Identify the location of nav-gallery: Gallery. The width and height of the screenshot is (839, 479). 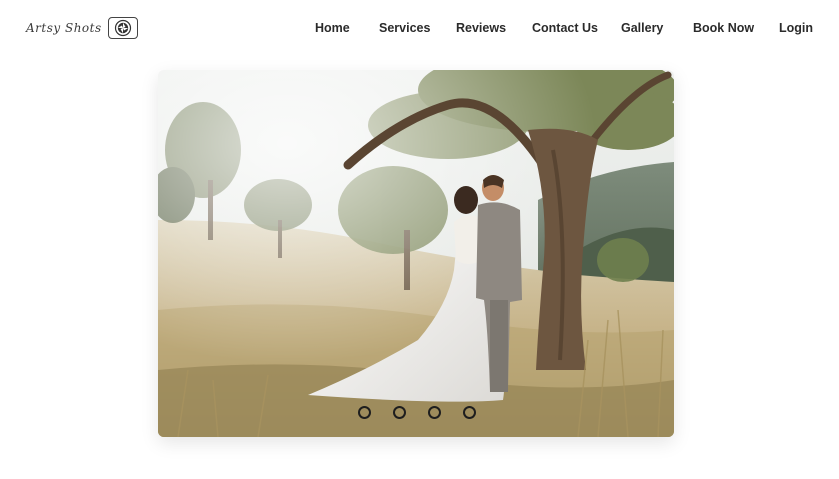
(642, 28).